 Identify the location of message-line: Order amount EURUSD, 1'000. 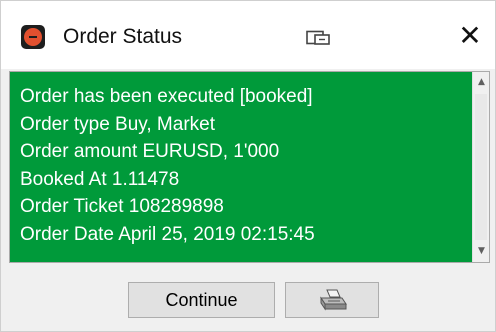
(150, 151).